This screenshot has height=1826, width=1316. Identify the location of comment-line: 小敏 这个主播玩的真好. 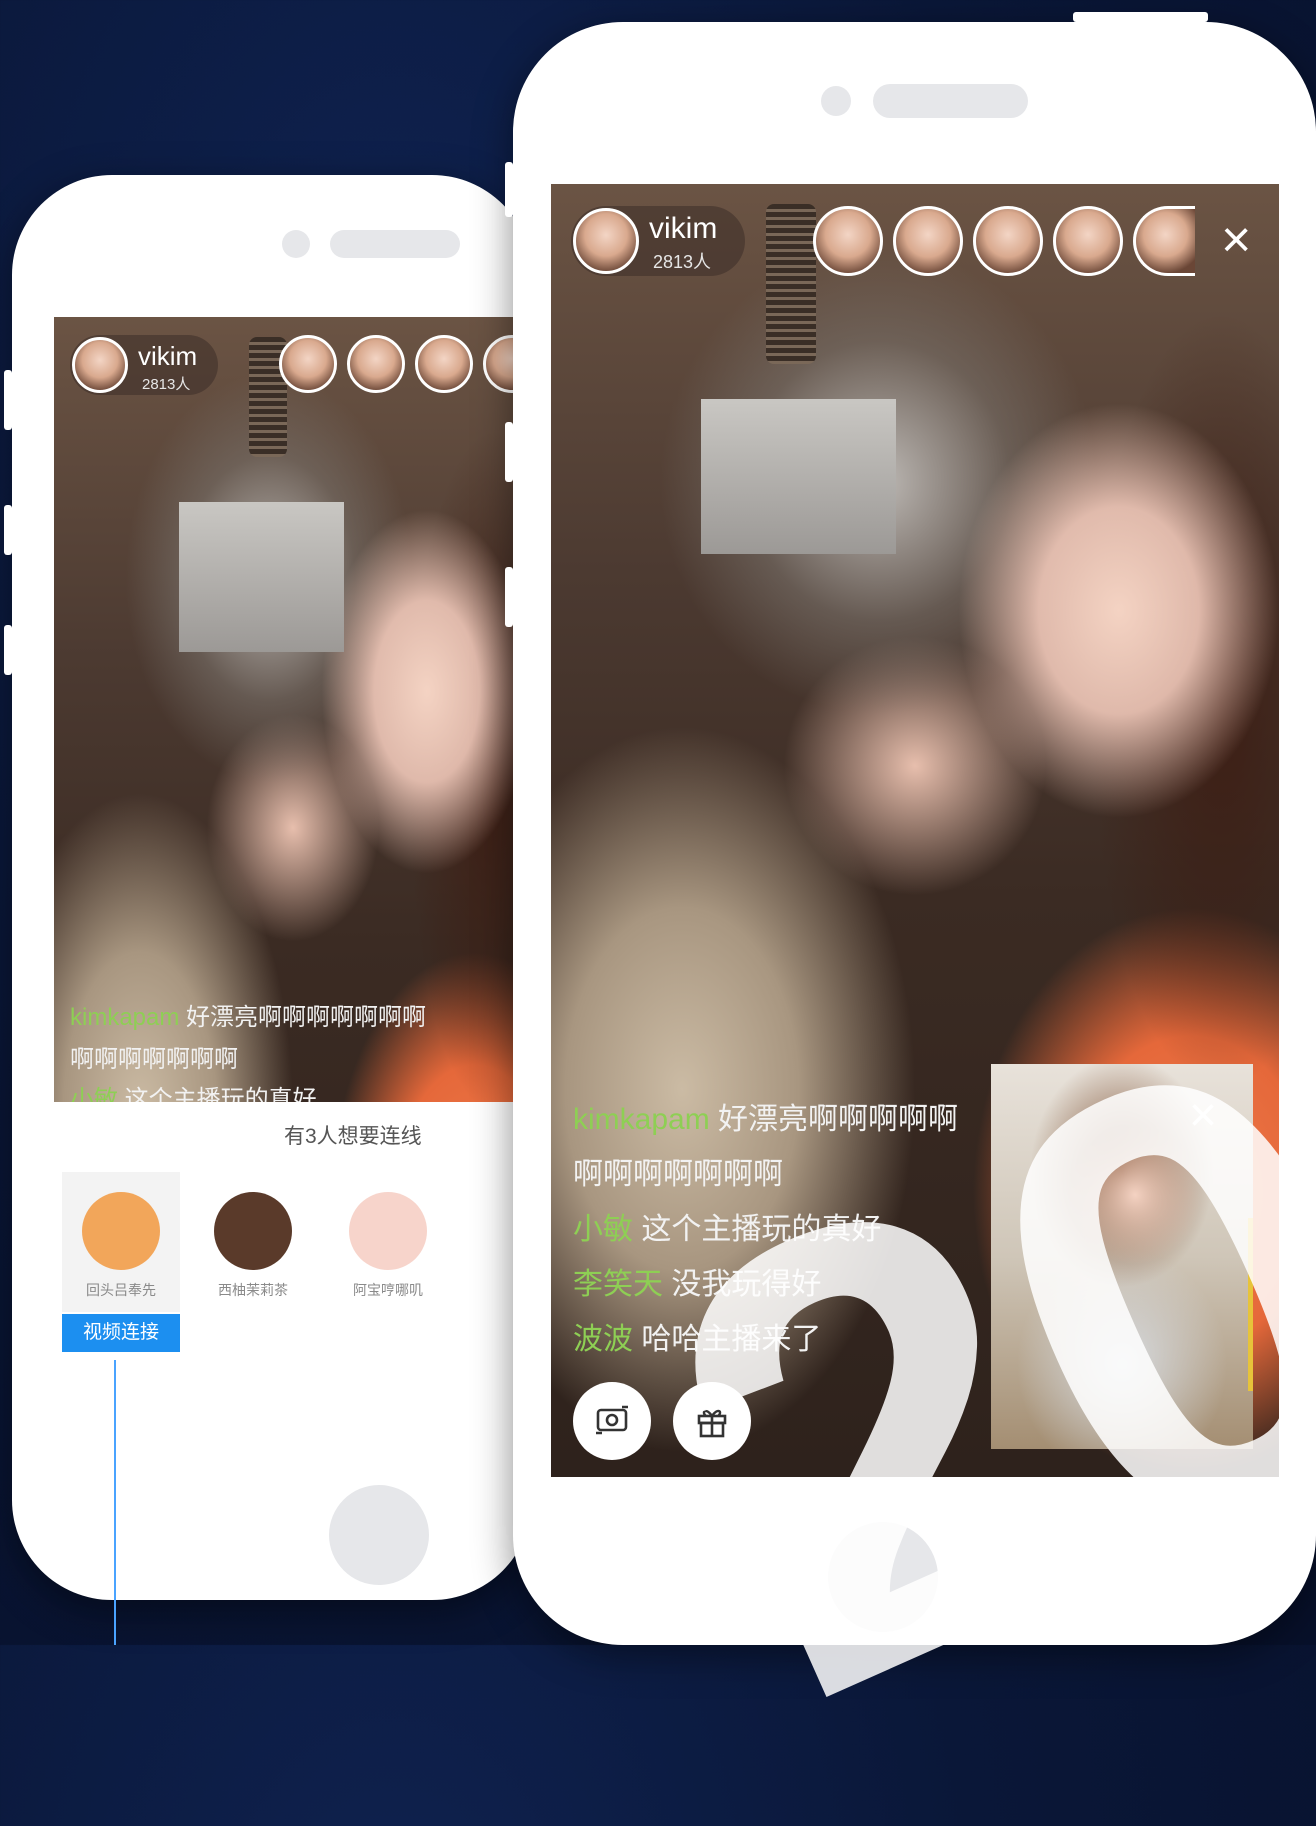
(727, 1226).